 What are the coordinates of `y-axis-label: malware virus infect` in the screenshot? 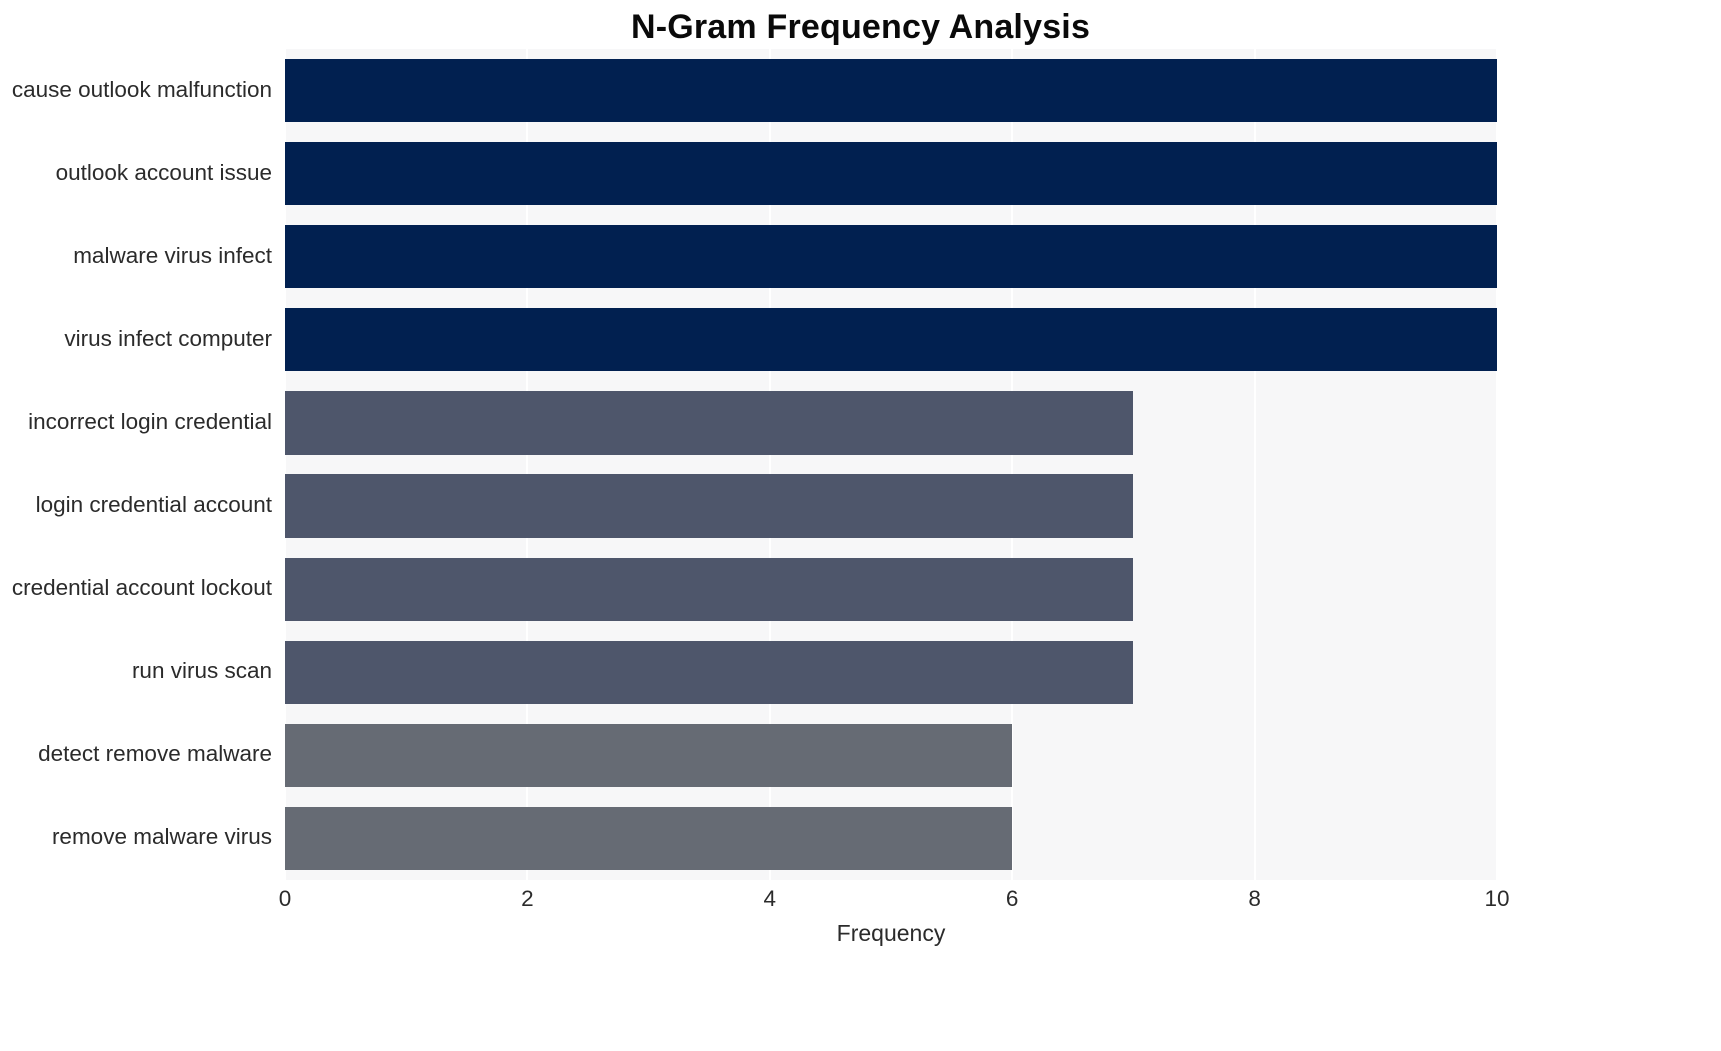 It's located at (172, 255).